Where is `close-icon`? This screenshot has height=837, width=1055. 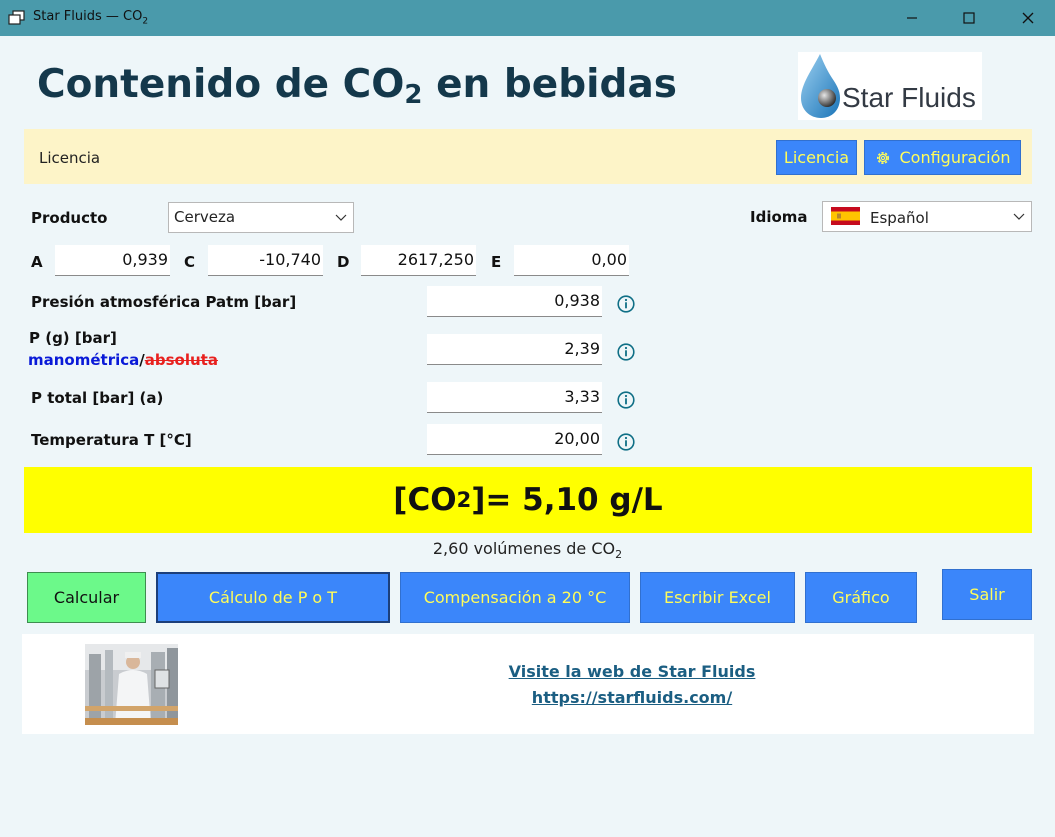 close-icon is located at coordinates (1028, 18).